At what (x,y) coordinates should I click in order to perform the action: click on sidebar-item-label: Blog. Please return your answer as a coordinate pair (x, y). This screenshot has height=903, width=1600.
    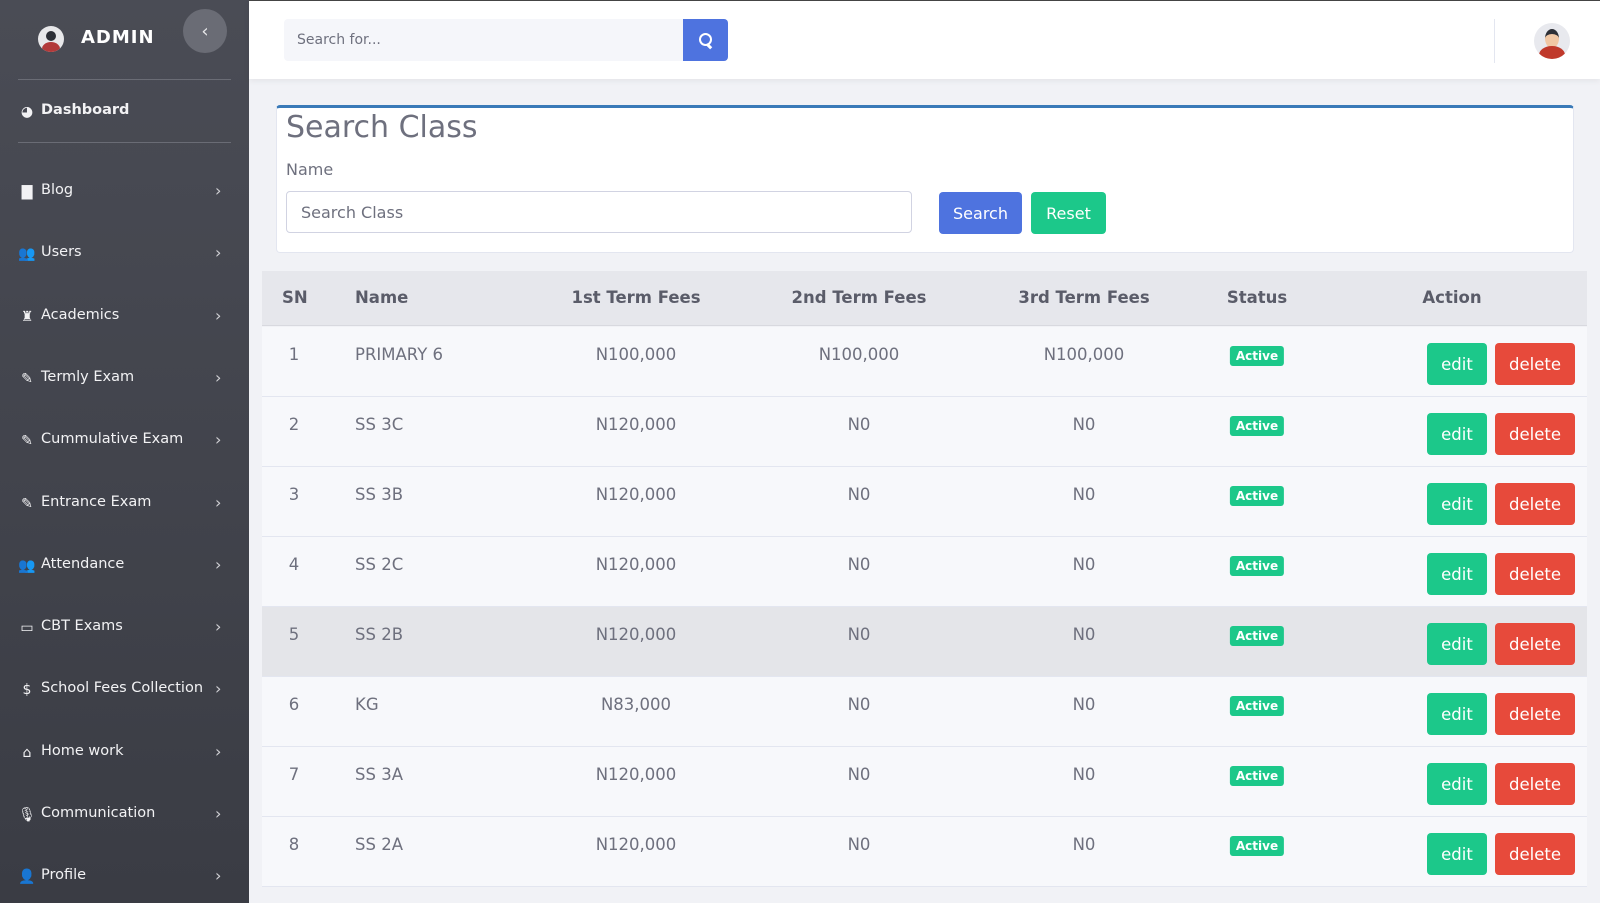
    Looking at the image, I should click on (57, 190).